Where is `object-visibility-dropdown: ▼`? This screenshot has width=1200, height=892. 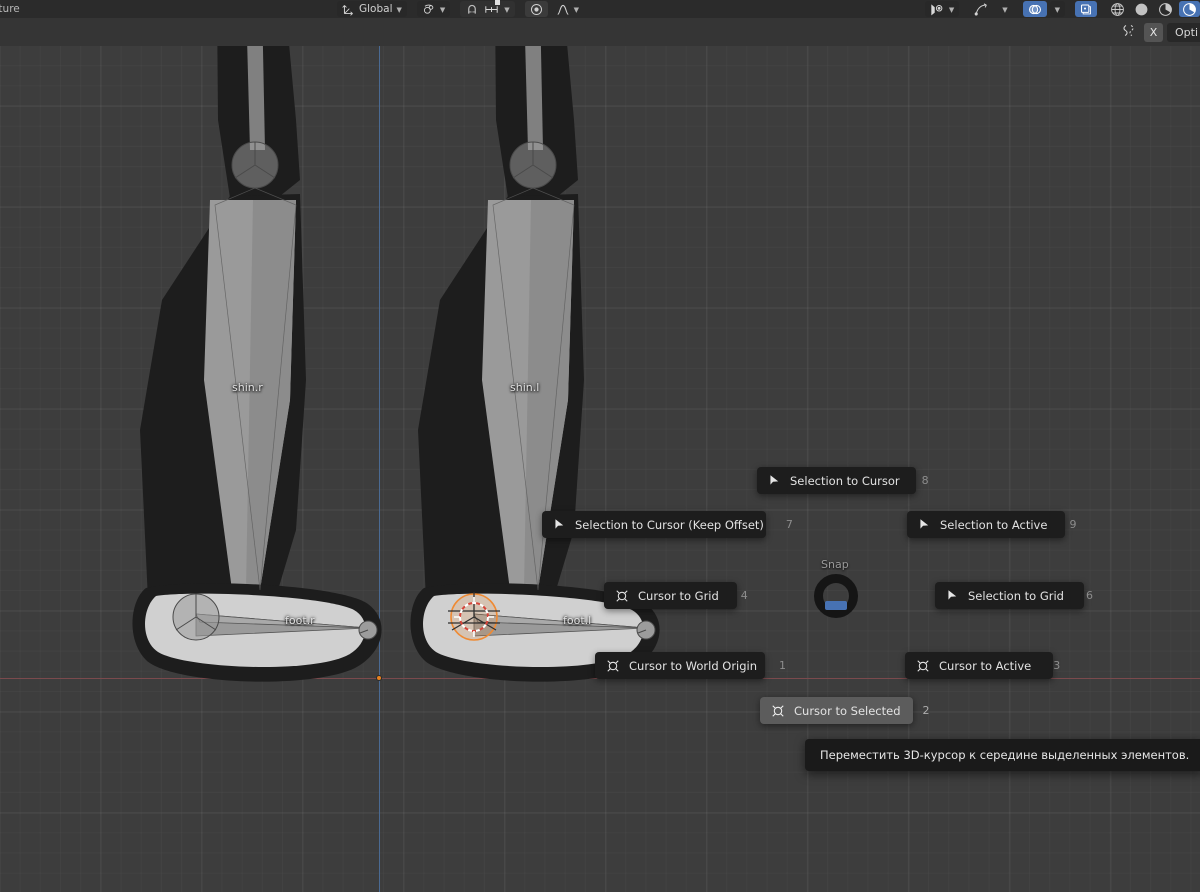 object-visibility-dropdown: ▼ is located at coordinates (942, 9).